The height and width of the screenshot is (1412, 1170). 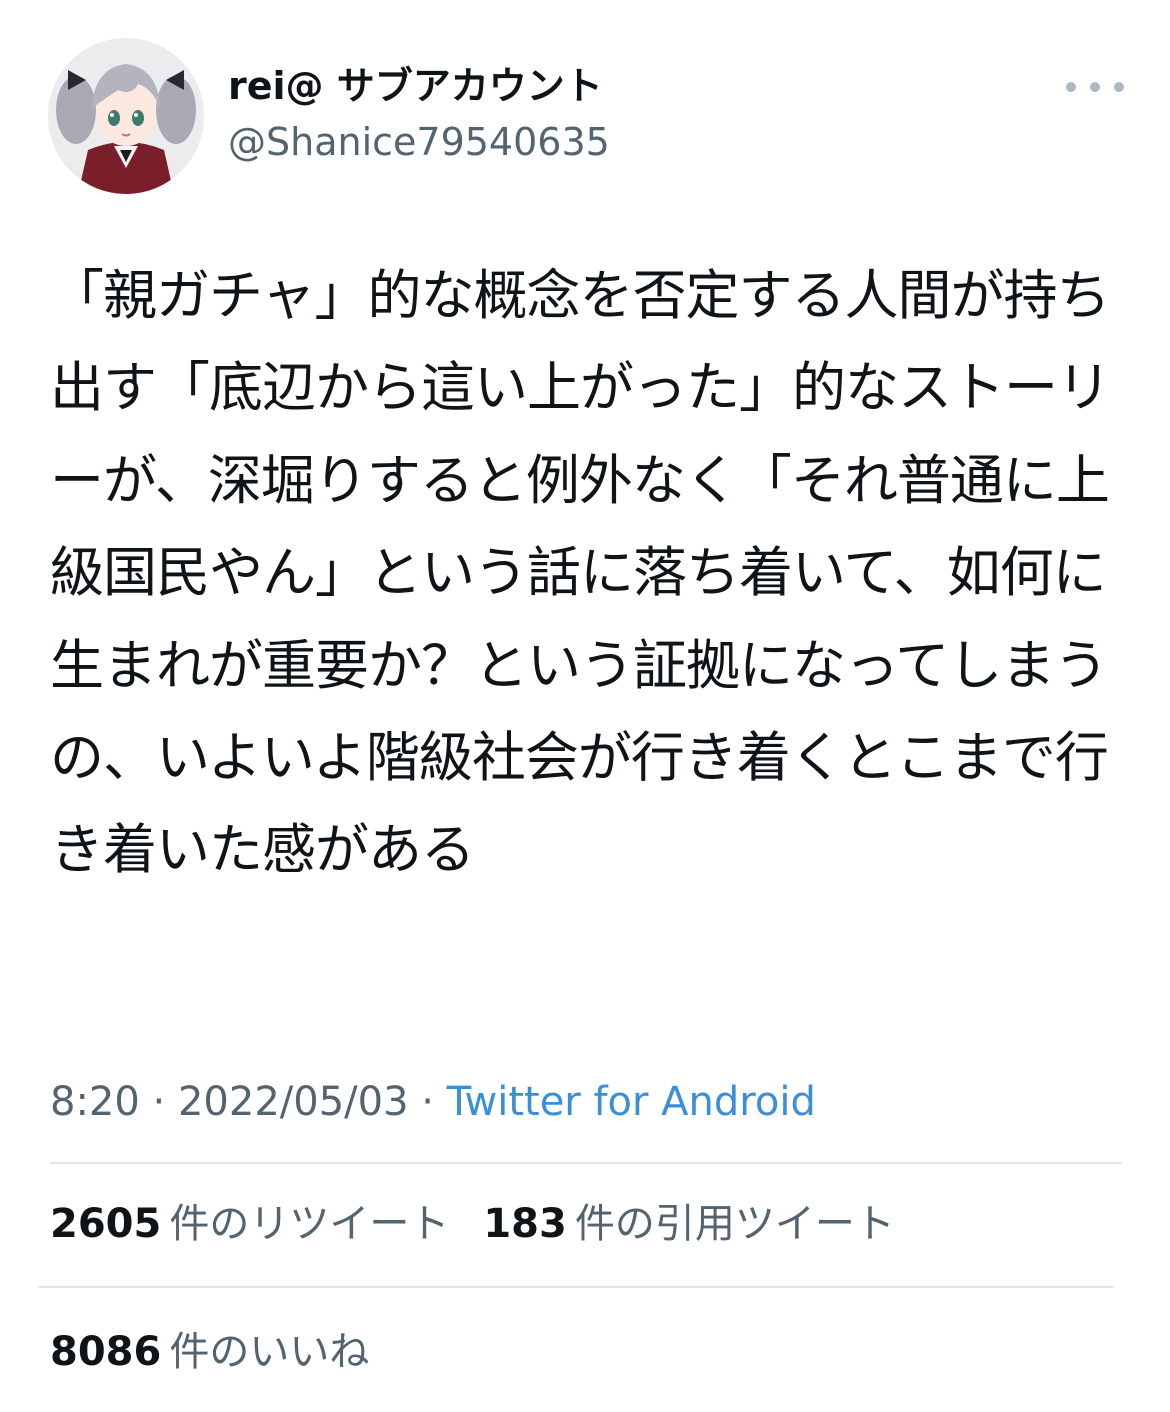 What do you see at coordinates (95, 1102) in the screenshot?
I see `tweet-time: 8:20` at bounding box center [95, 1102].